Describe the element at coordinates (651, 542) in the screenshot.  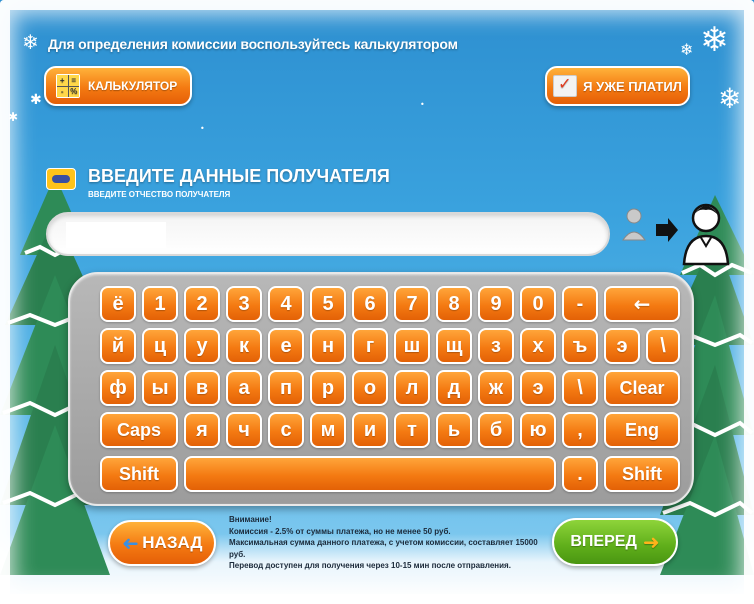
I see `arrow-right-icon: ➜` at that location.